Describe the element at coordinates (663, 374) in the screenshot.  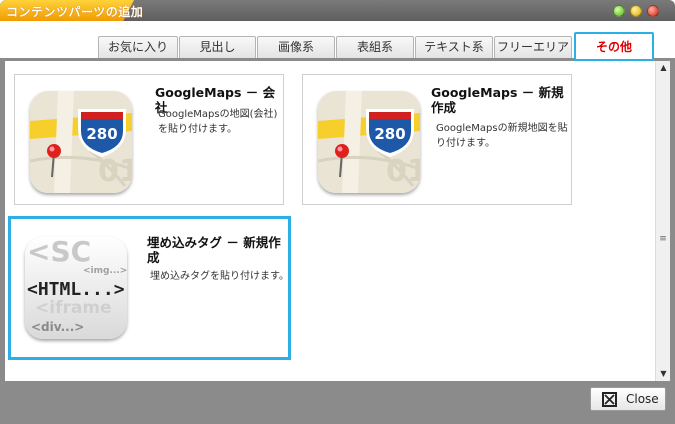
I see `scroll-down-arrow-icon: ▼` at that location.